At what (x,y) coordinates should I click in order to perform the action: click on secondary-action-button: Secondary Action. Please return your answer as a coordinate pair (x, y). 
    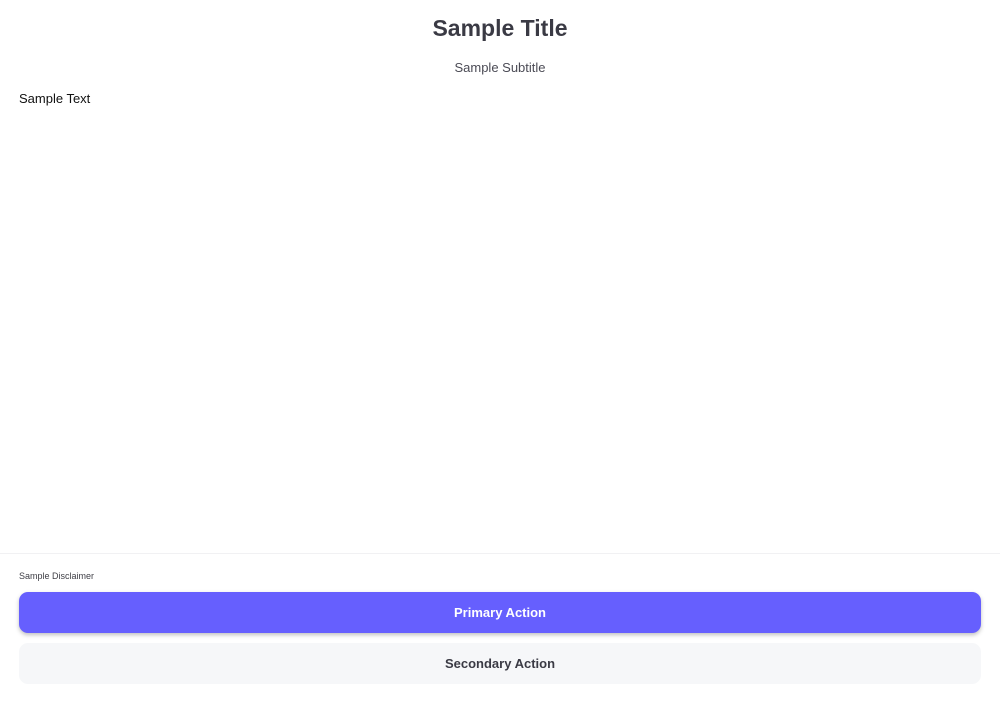
    Looking at the image, I should click on (500, 663).